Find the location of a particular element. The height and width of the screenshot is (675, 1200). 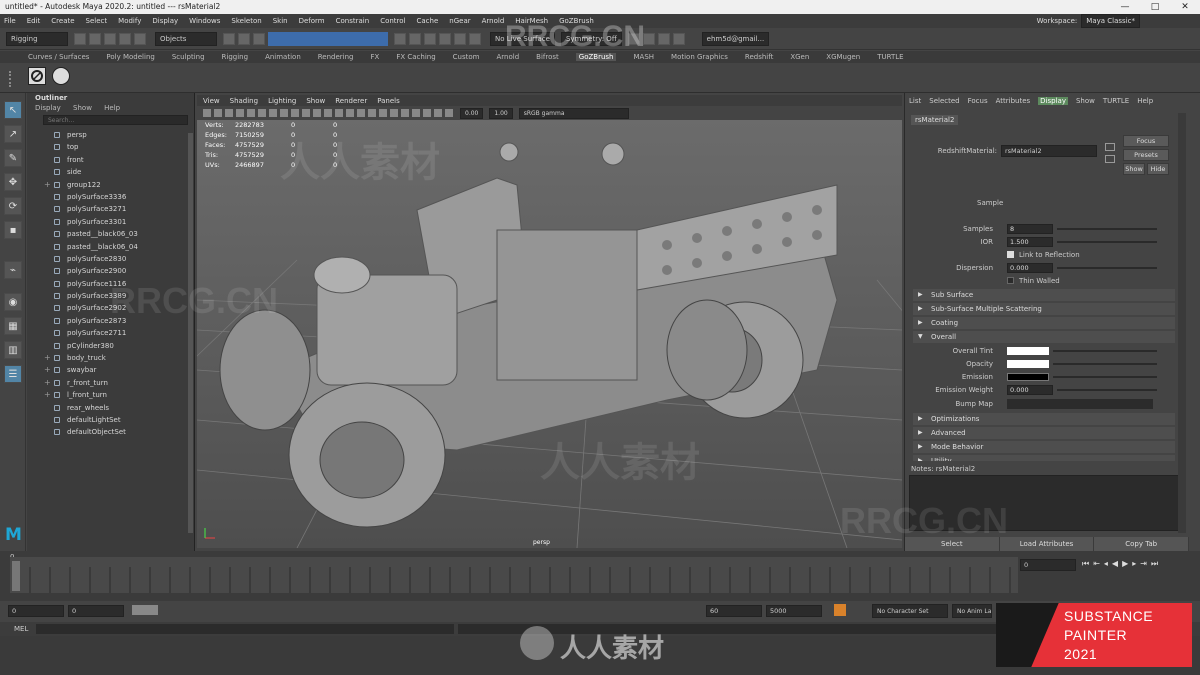

colorspace-select: sRGB gamma is located at coordinates (573, 113).